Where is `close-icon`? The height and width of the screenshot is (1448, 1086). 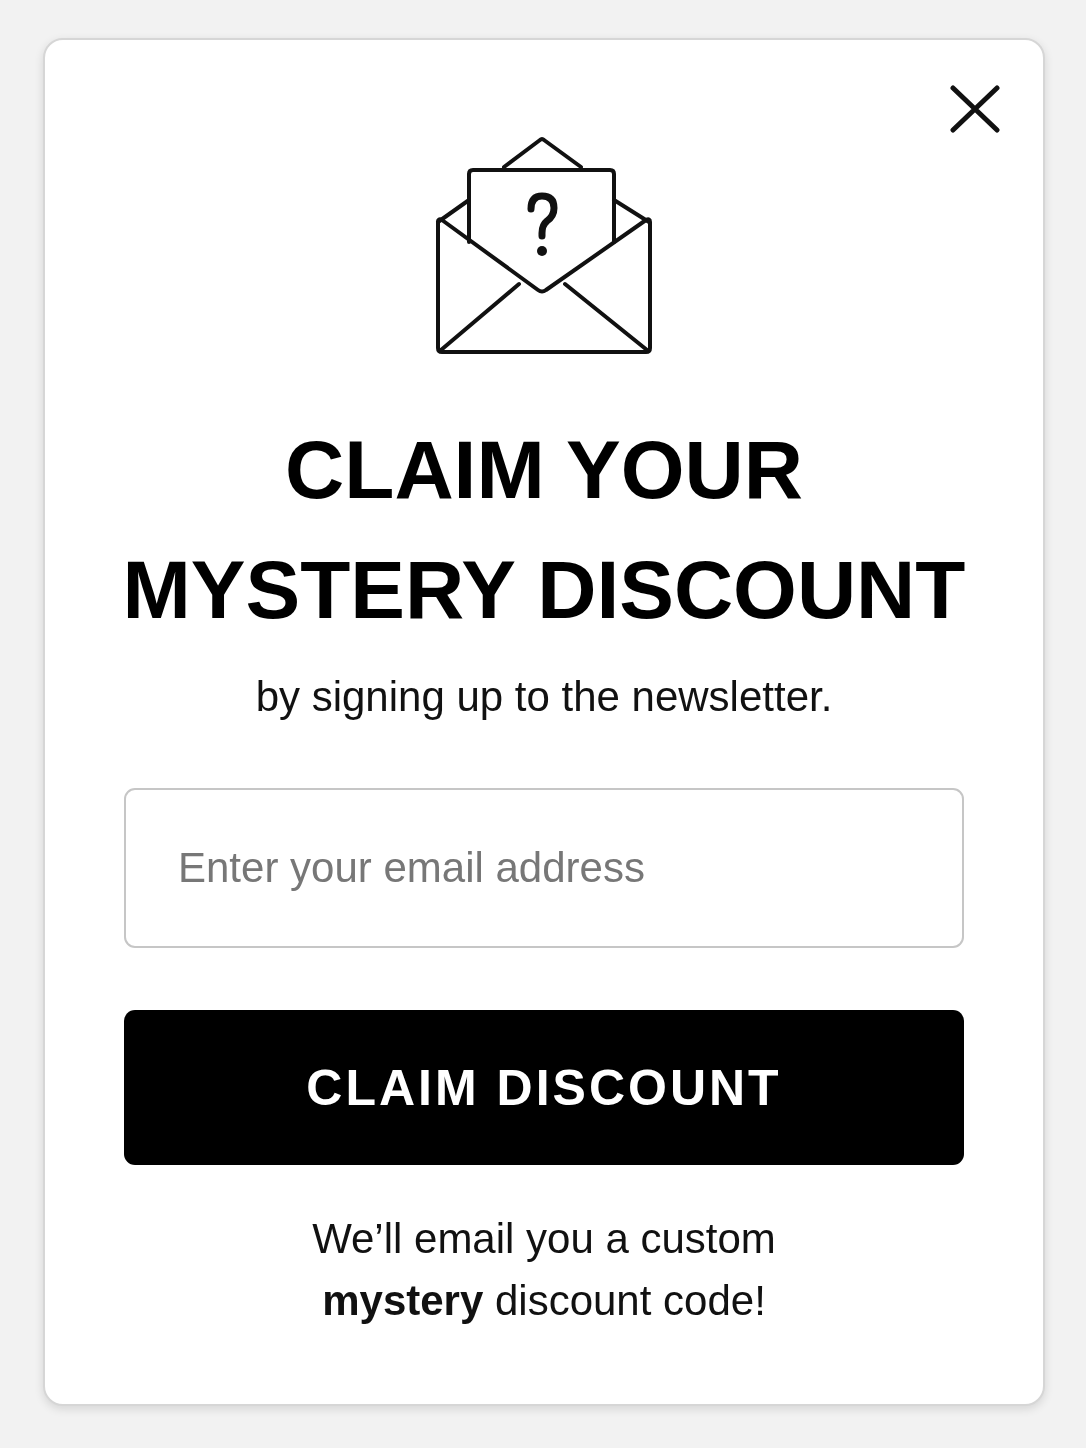 close-icon is located at coordinates (975, 109).